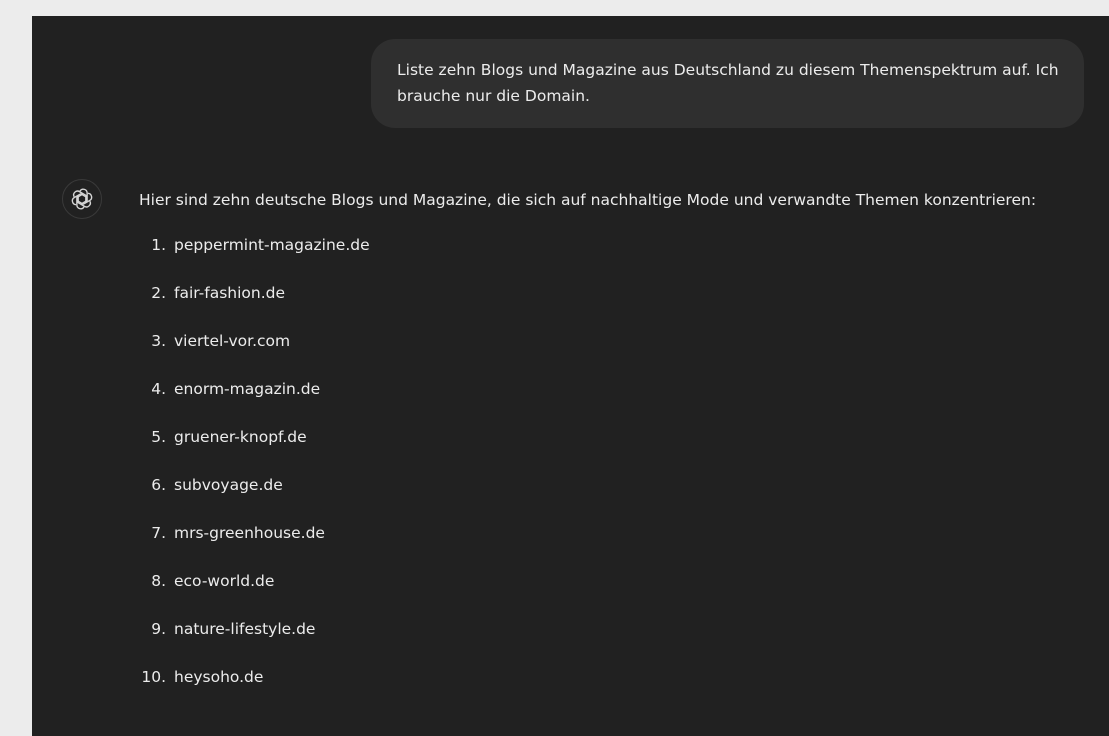 This screenshot has width=1109, height=736. What do you see at coordinates (614, 593) in the screenshot?
I see `list-item: 8. eco-world.de` at bounding box center [614, 593].